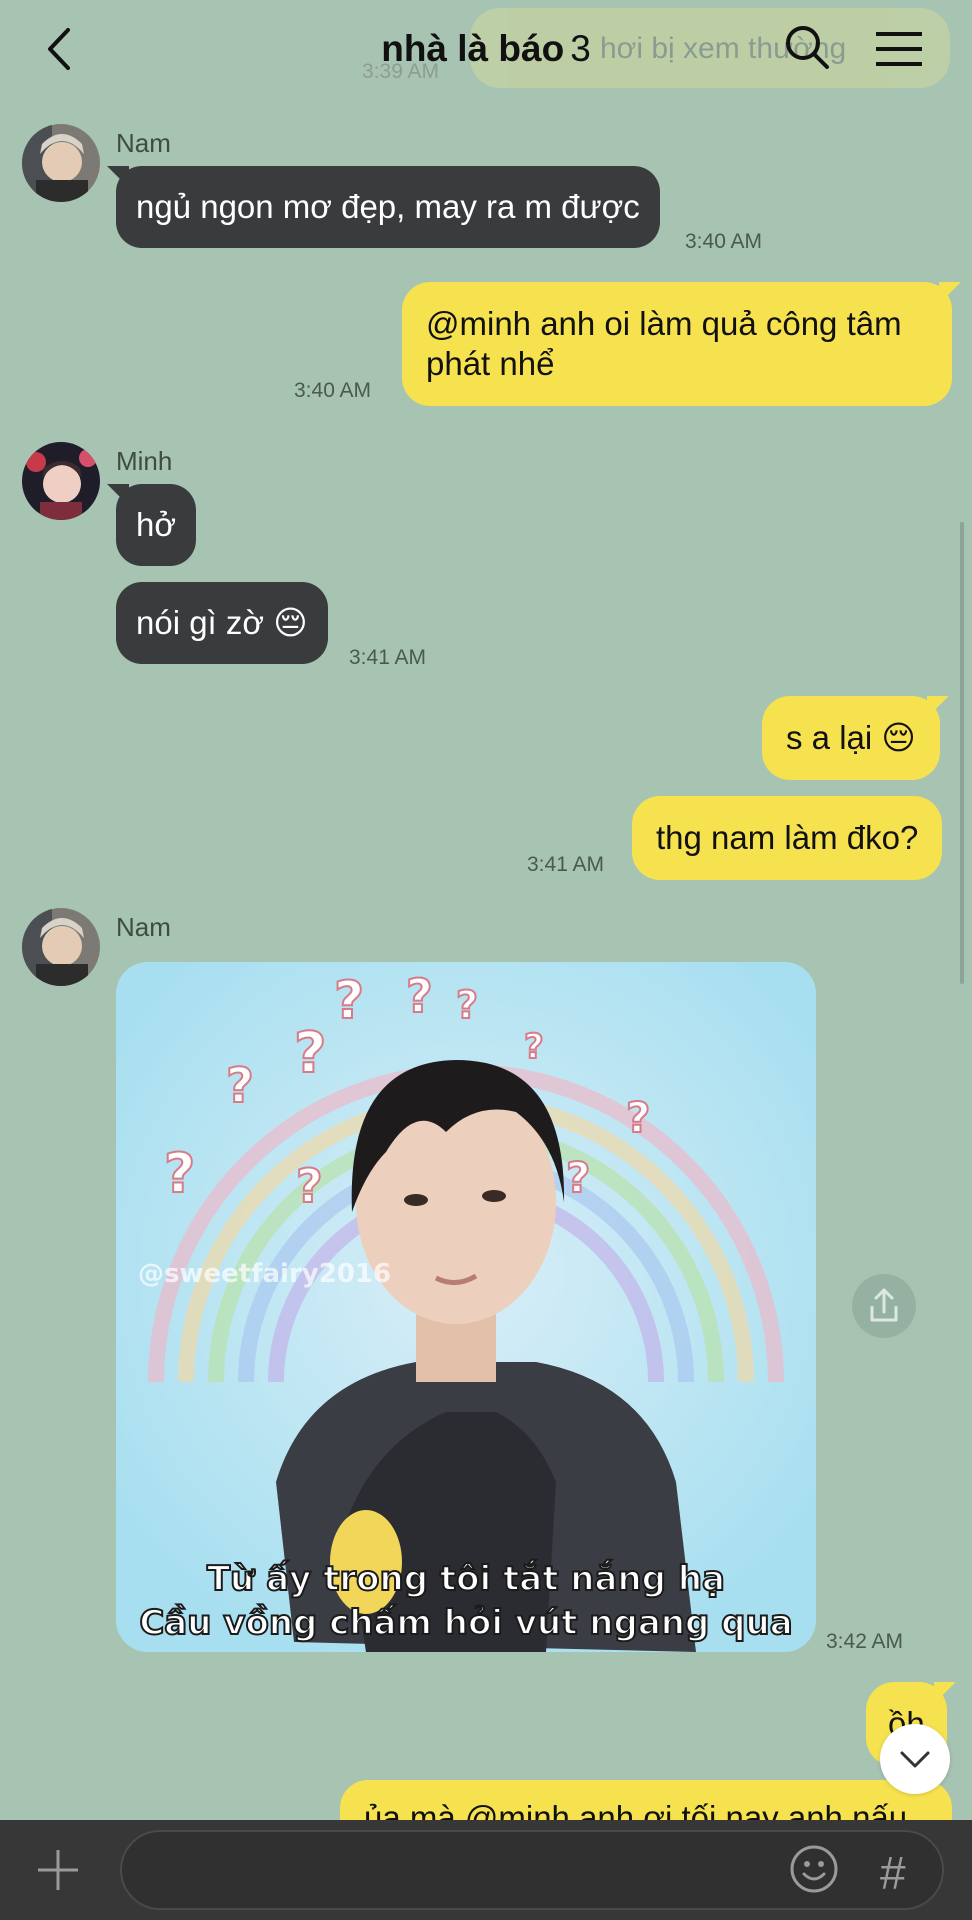 The width and height of the screenshot is (972, 1920). What do you see at coordinates (865, 1641) in the screenshot?
I see `message-time: 3:42 AM` at bounding box center [865, 1641].